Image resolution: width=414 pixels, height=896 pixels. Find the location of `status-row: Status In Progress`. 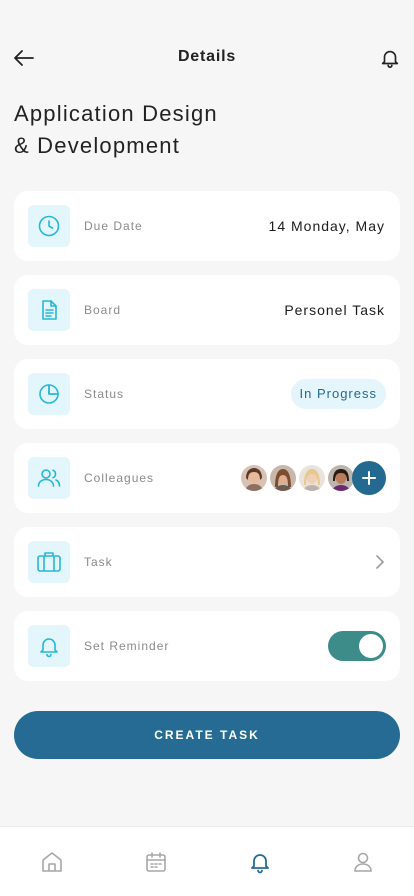

status-row: Status In Progress is located at coordinates (207, 394).